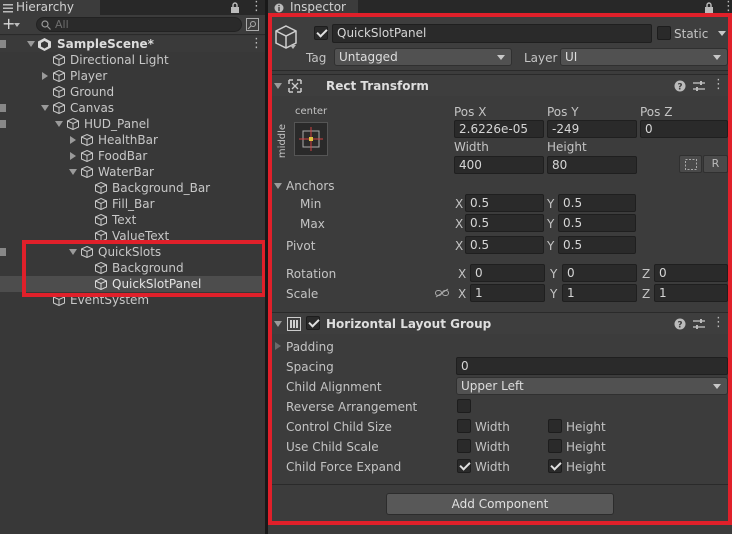 The height and width of the screenshot is (534, 732). What do you see at coordinates (92, 108) in the screenshot?
I see `tree-item-label: Canvas` at bounding box center [92, 108].